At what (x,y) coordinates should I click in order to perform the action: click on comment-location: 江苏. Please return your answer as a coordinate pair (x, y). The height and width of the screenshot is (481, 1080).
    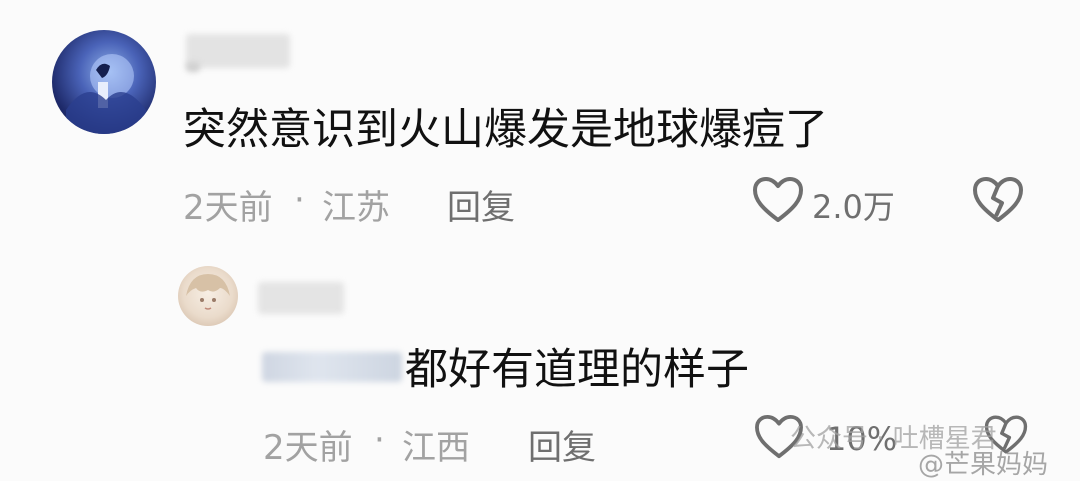
    Looking at the image, I should click on (356, 208).